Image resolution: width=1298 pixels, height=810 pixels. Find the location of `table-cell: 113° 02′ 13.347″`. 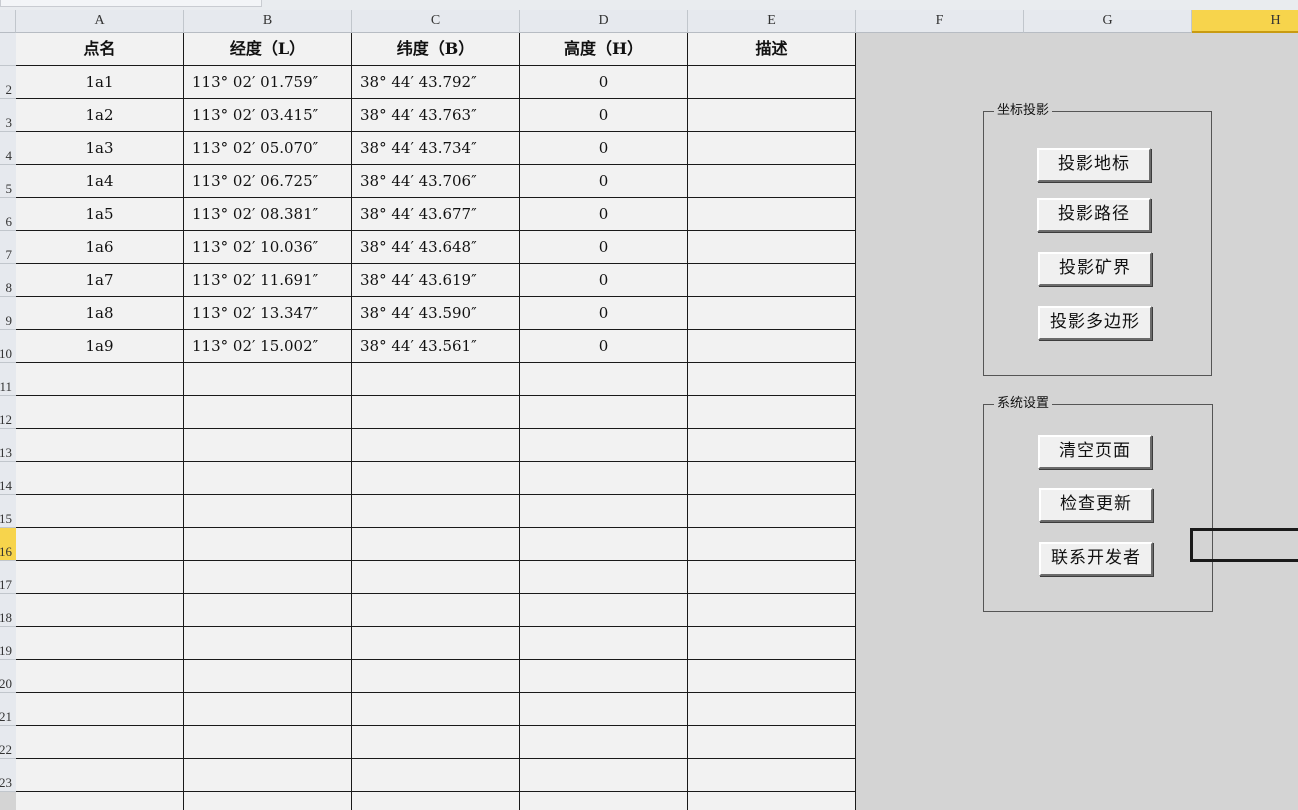

table-cell: 113° 02′ 13.347″ is located at coordinates (268, 313).